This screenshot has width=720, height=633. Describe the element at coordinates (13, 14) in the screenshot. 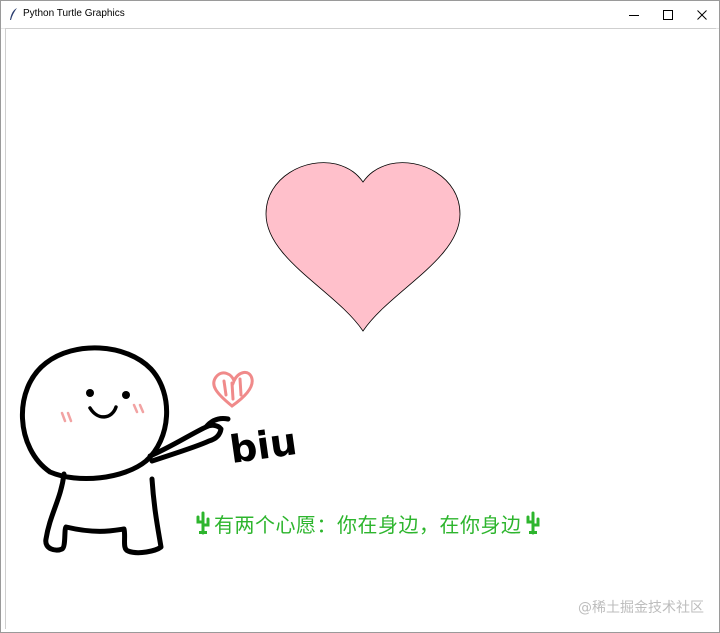

I see `feather-icon` at that location.